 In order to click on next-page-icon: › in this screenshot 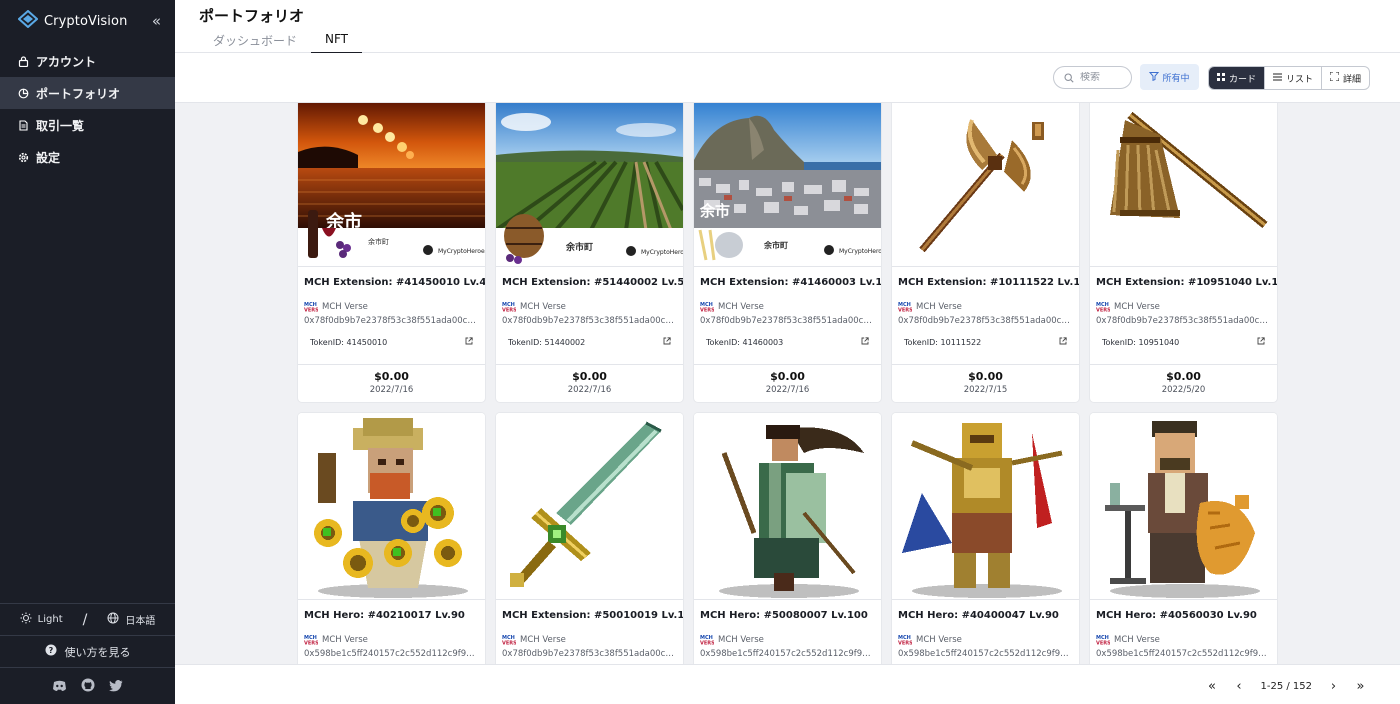, I will do `click(1333, 686)`.